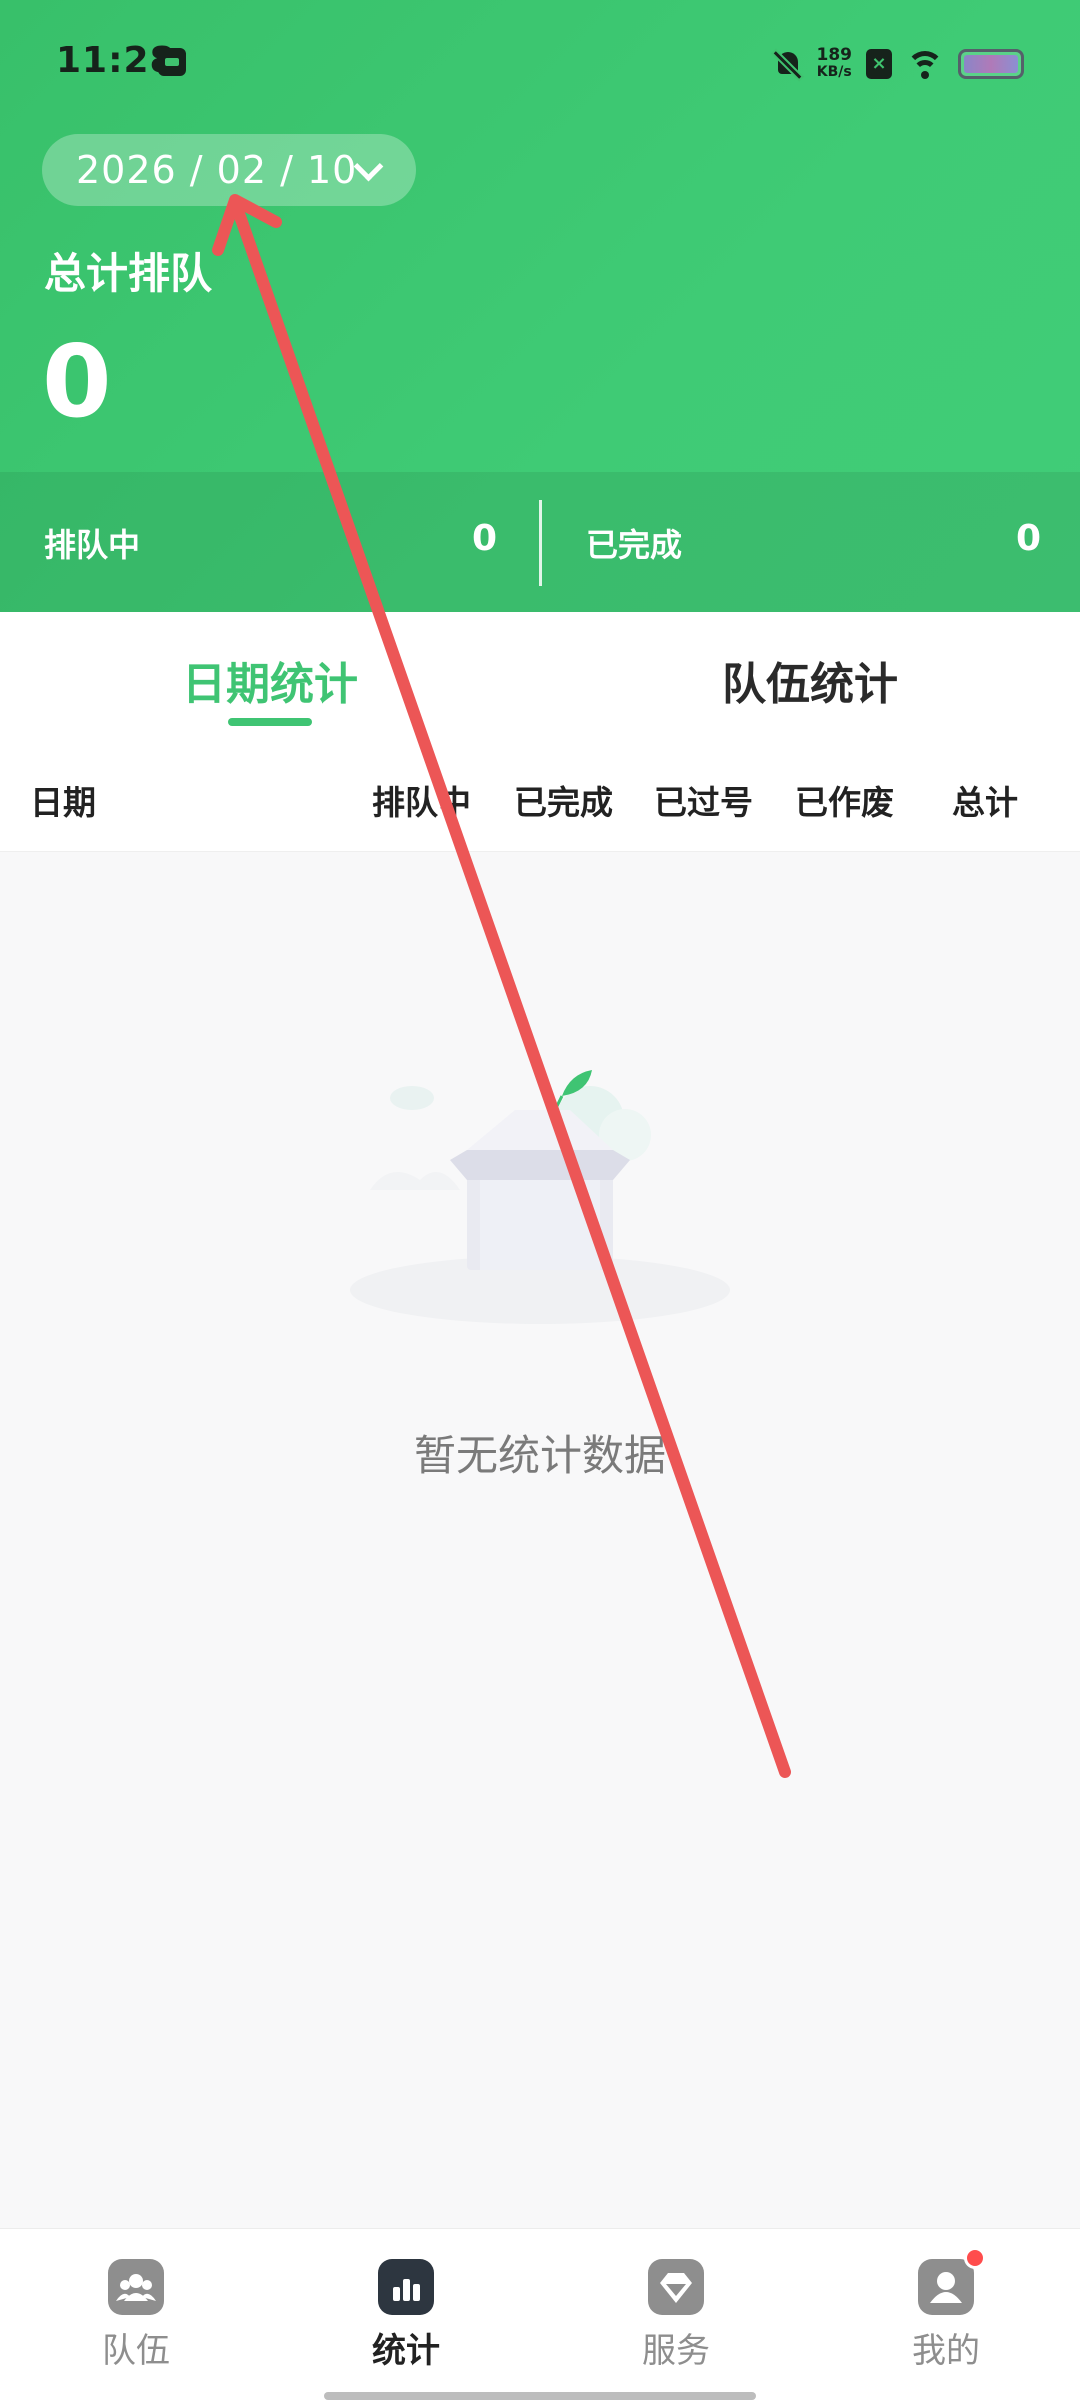 The height and width of the screenshot is (2408, 1080). Describe the element at coordinates (540, 2318) in the screenshot. I see `bottom-nav: 队伍 统计 服务 我的` at that location.